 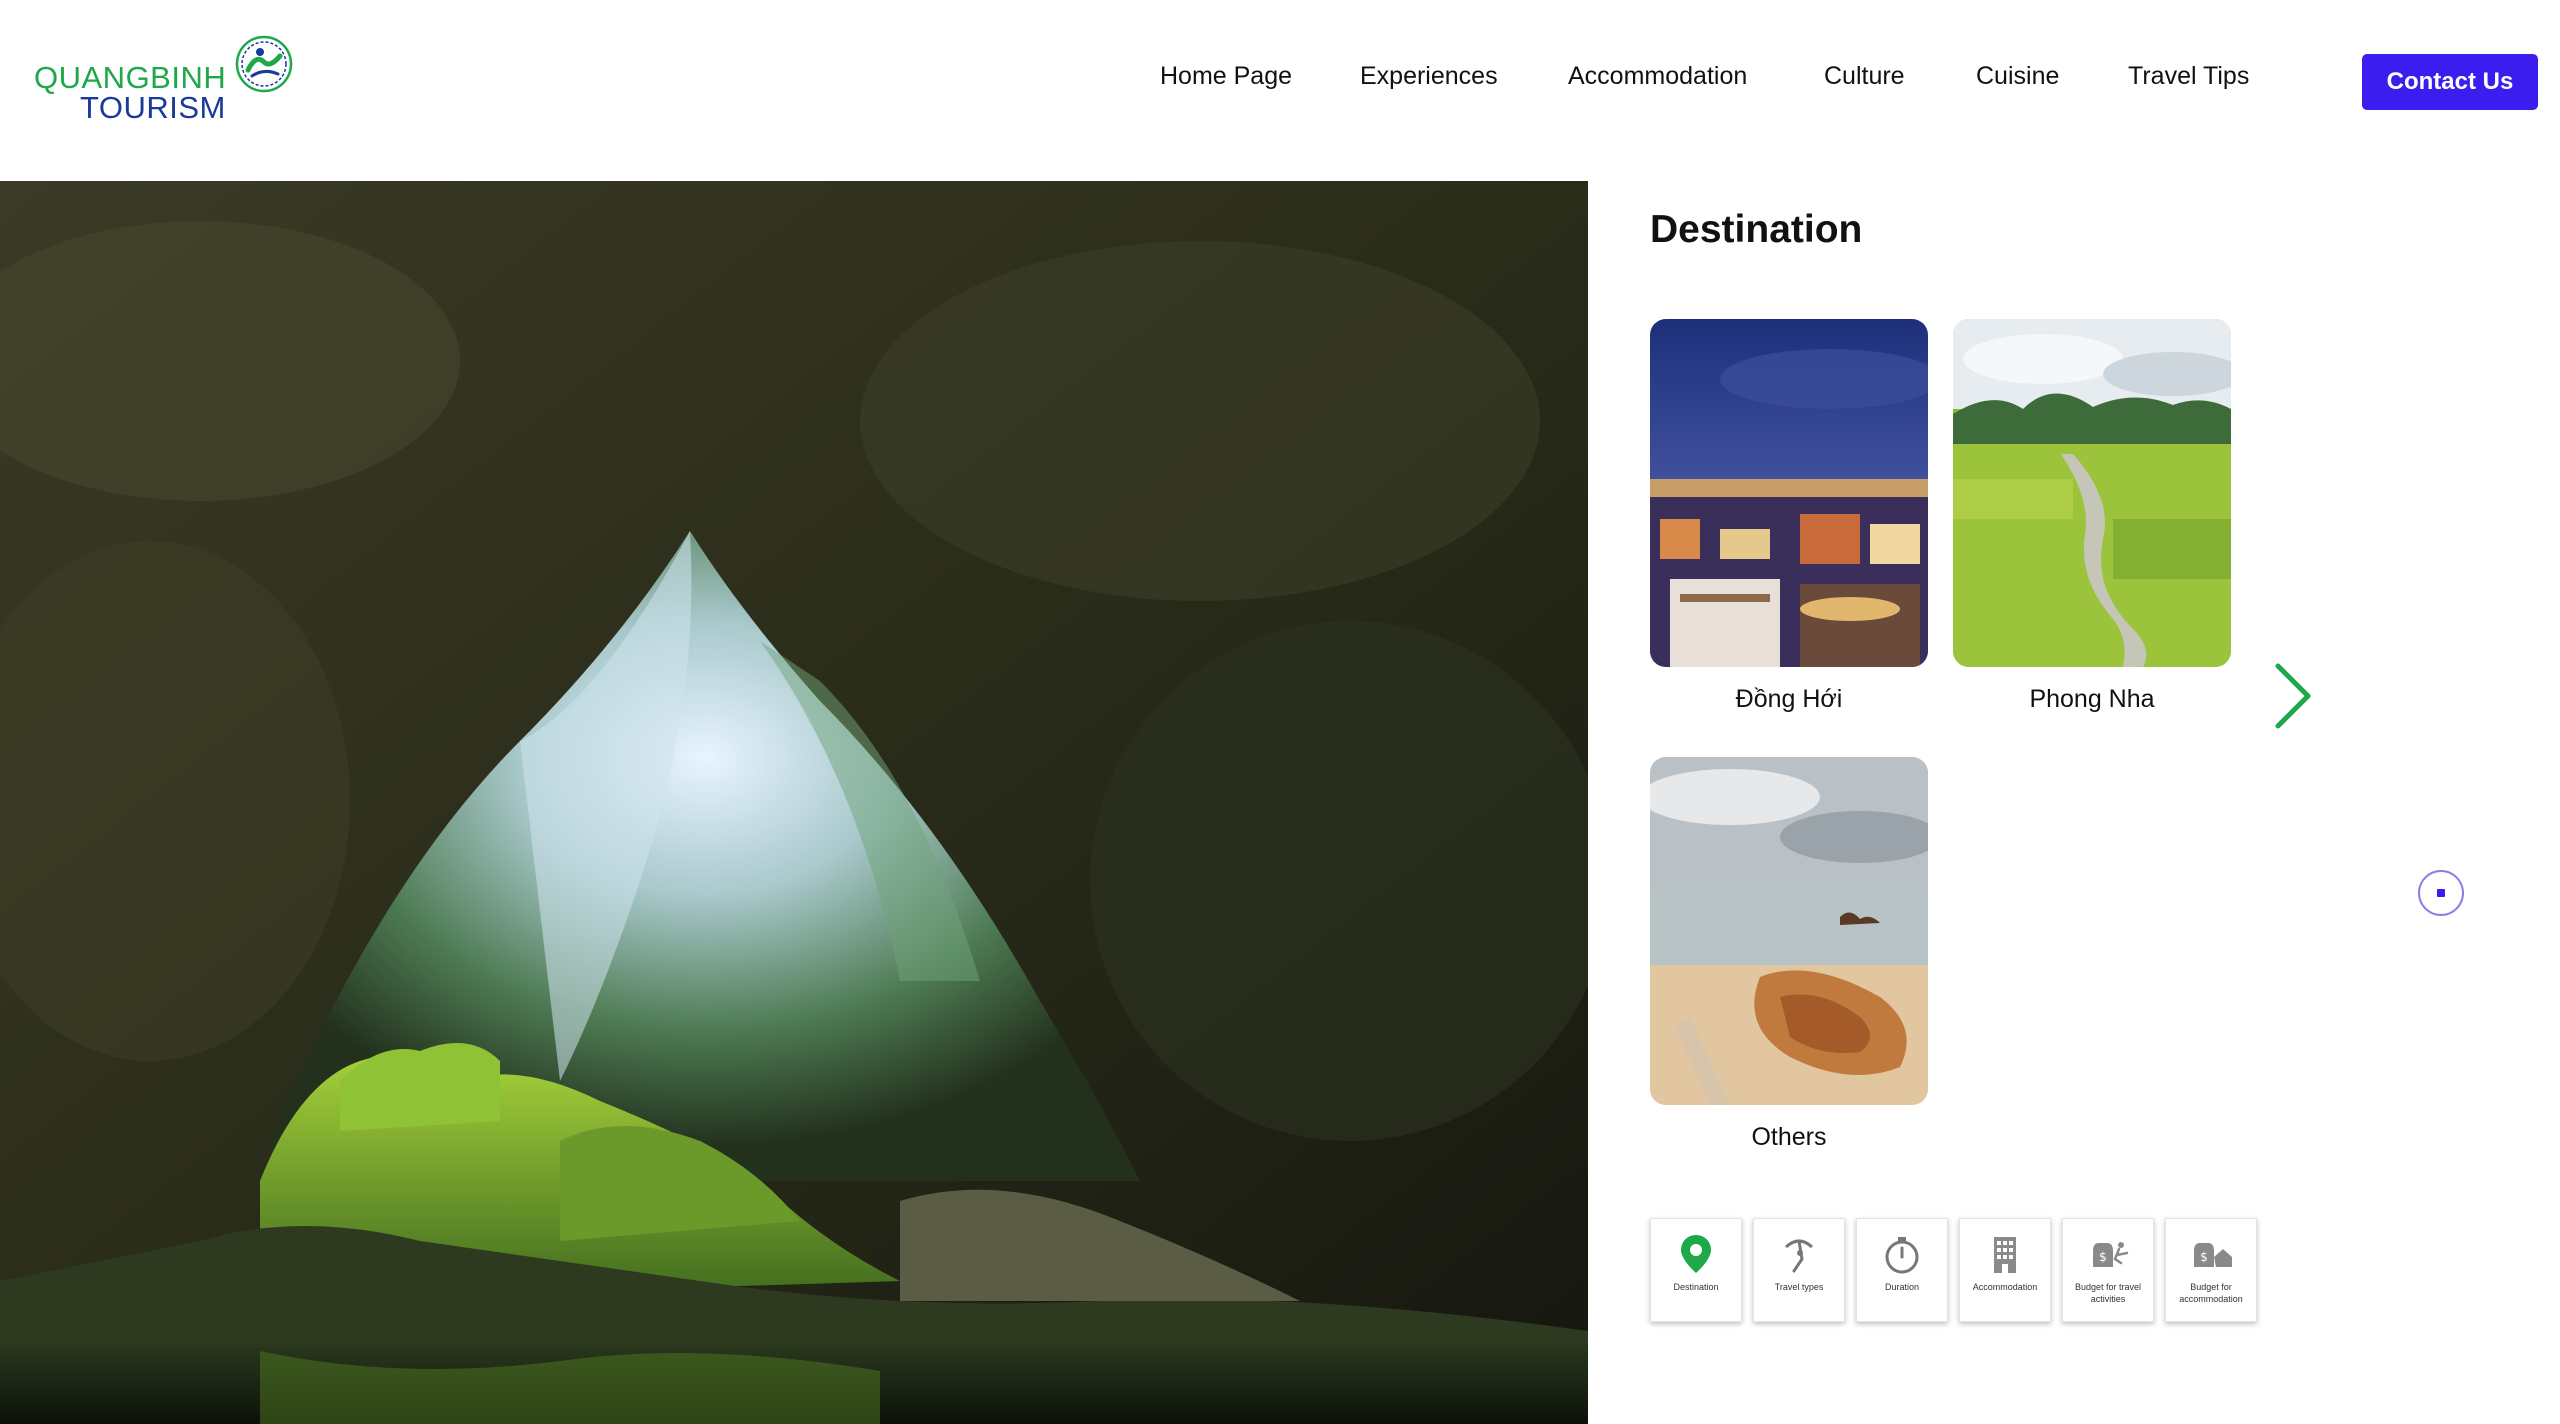 I want to click on filter-budget-accommodation: $ Budget for accommodation, so click(x=2211, y=1270).